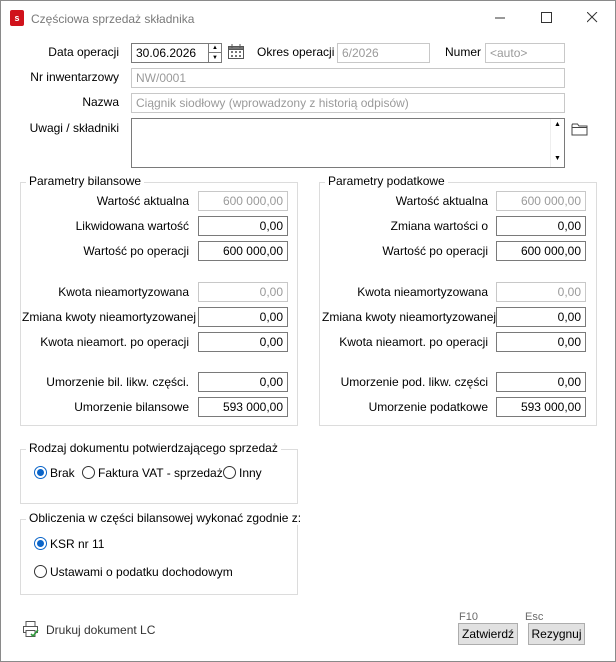  Describe the element at coordinates (296, 52) in the screenshot. I see `okres-operacji-label: Okres operacji` at that location.